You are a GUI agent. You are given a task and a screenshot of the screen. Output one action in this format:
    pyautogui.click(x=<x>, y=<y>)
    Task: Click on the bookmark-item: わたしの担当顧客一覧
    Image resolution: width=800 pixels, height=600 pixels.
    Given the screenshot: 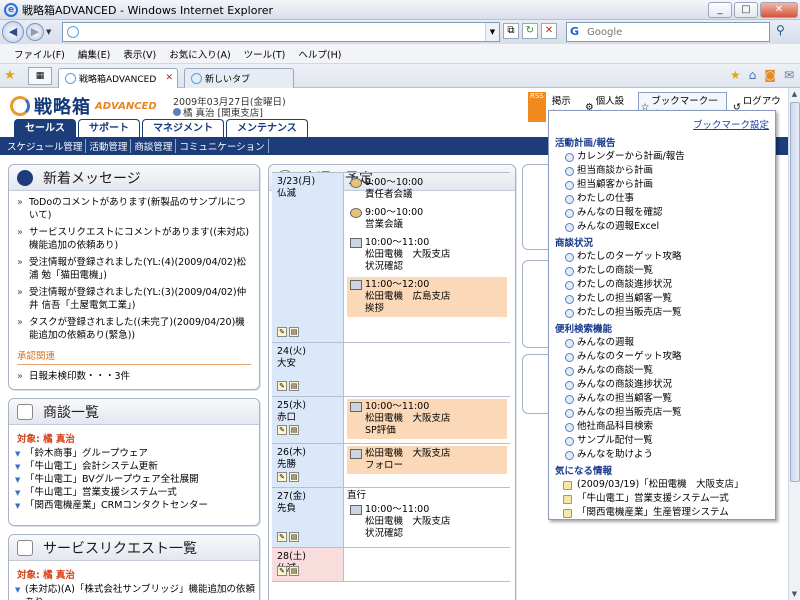 What is the action you would take?
    pyautogui.click(x=662, y=299)
    